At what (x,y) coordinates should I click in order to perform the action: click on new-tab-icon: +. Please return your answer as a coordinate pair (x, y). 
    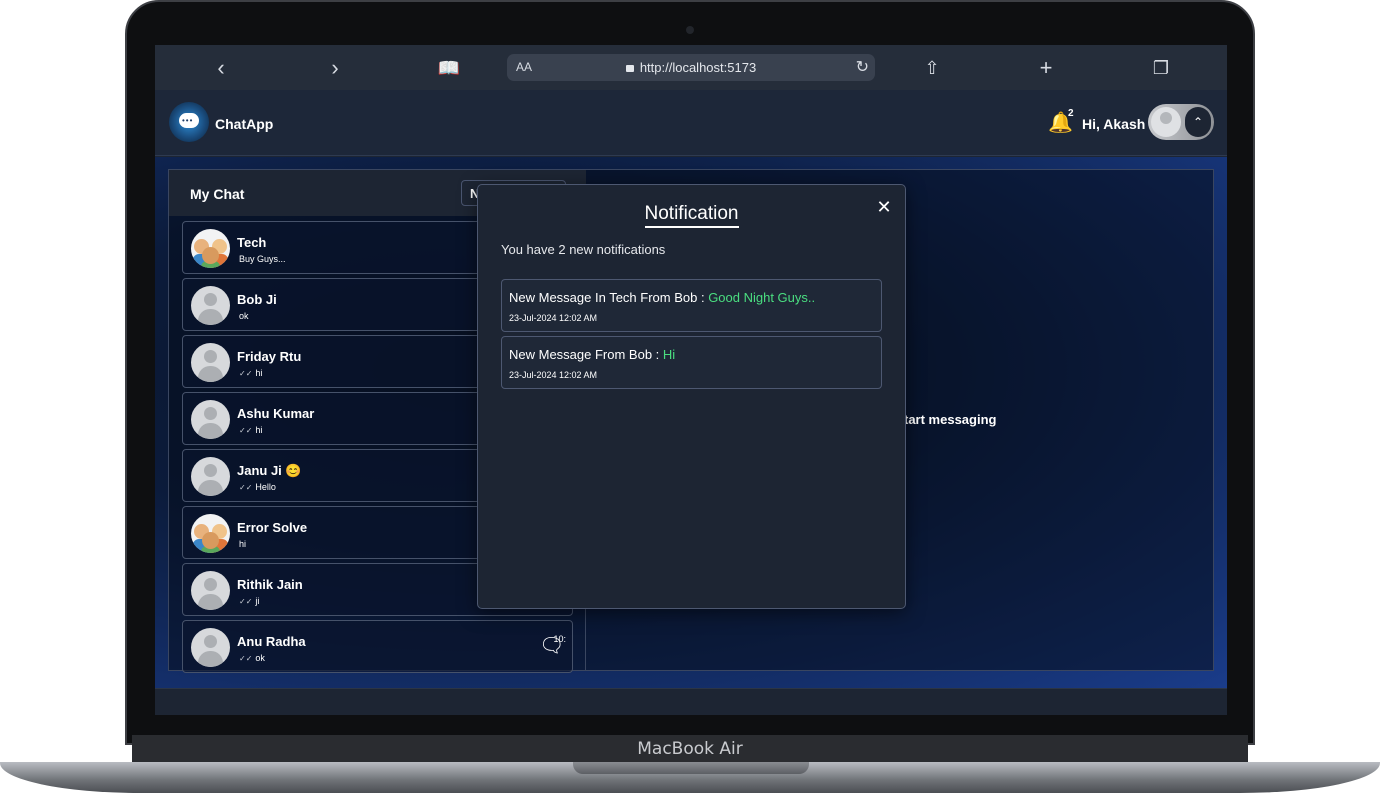
    Looking at the image, I should click on (1046, 68).